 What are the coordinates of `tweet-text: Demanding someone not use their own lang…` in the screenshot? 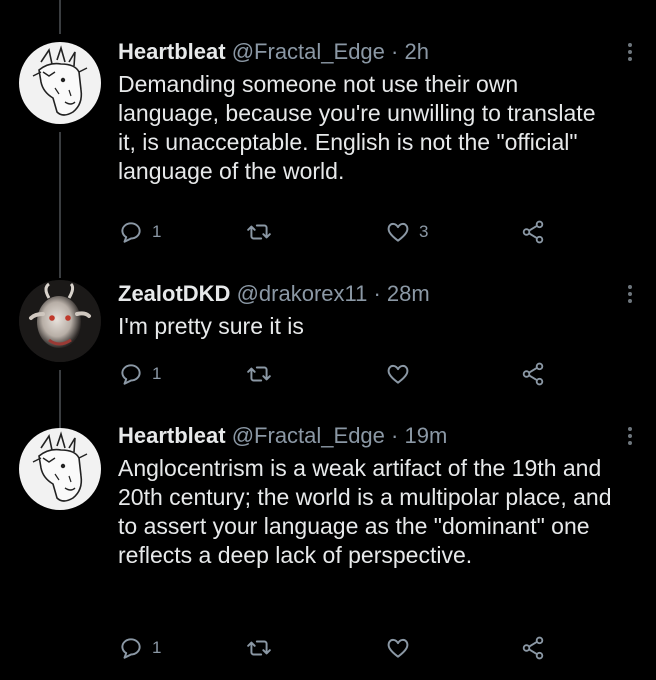 It's located at (357, 127).